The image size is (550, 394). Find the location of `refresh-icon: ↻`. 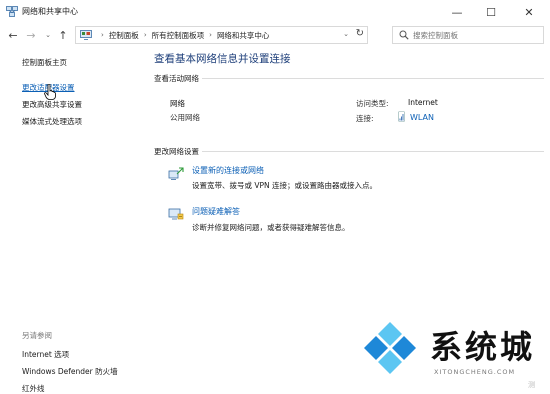

refresh-icon: ↻ is located at coordinates (360, 33).